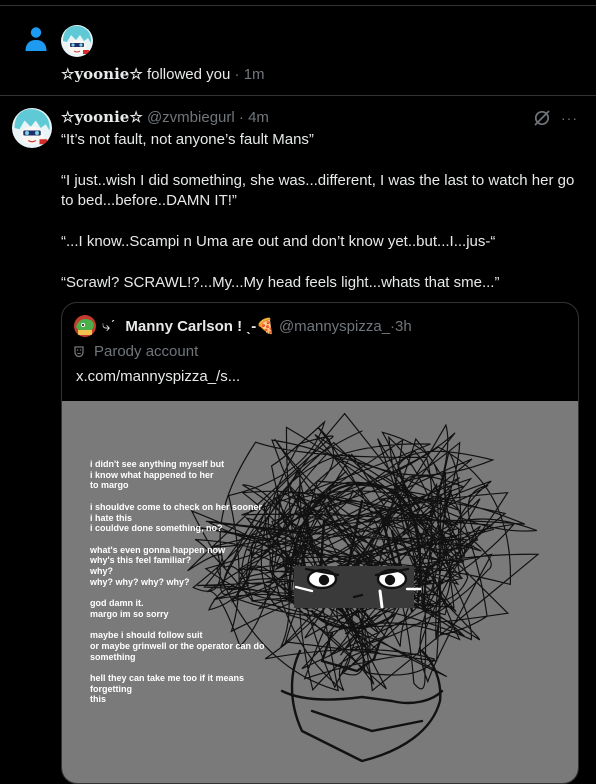 This screenshot has width=596, height=784. What do you see at coordinates (146, 635) in the screenshot?
I see `caption-line: maybe i should follow suit` at bounding box center [146, 635].